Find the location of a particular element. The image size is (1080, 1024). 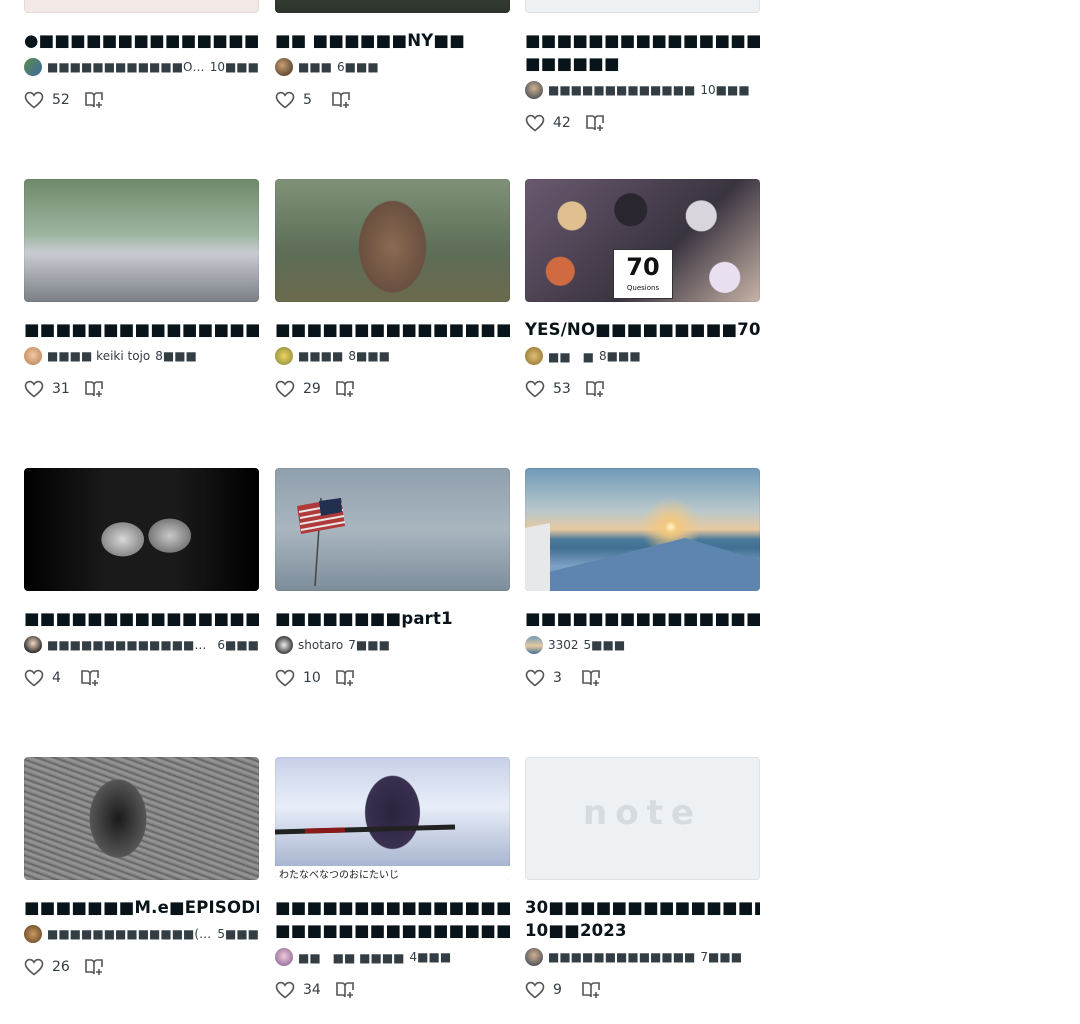

article-author: shotaro 7■■■ is located at coordinates (392, 645).